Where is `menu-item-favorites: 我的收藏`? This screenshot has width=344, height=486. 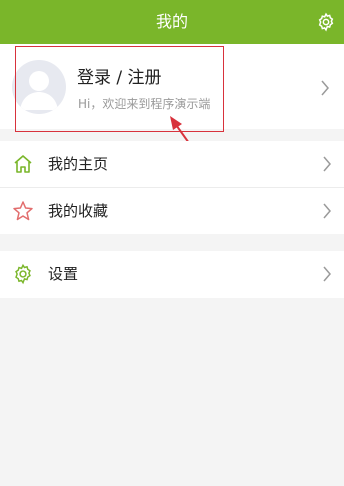
menu-item-favorites: 我的收藏 is located at coordinates (172, 211).